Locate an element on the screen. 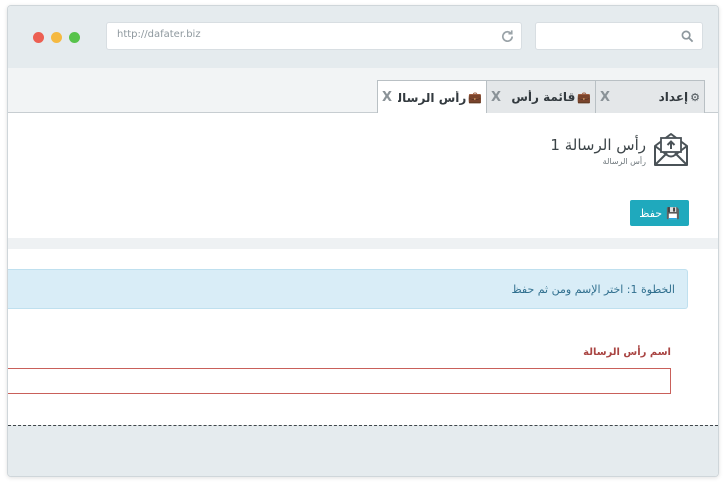 The width and height of the screenshot is (725, 485). maximize-window-button is located at coordinates (74, 37).